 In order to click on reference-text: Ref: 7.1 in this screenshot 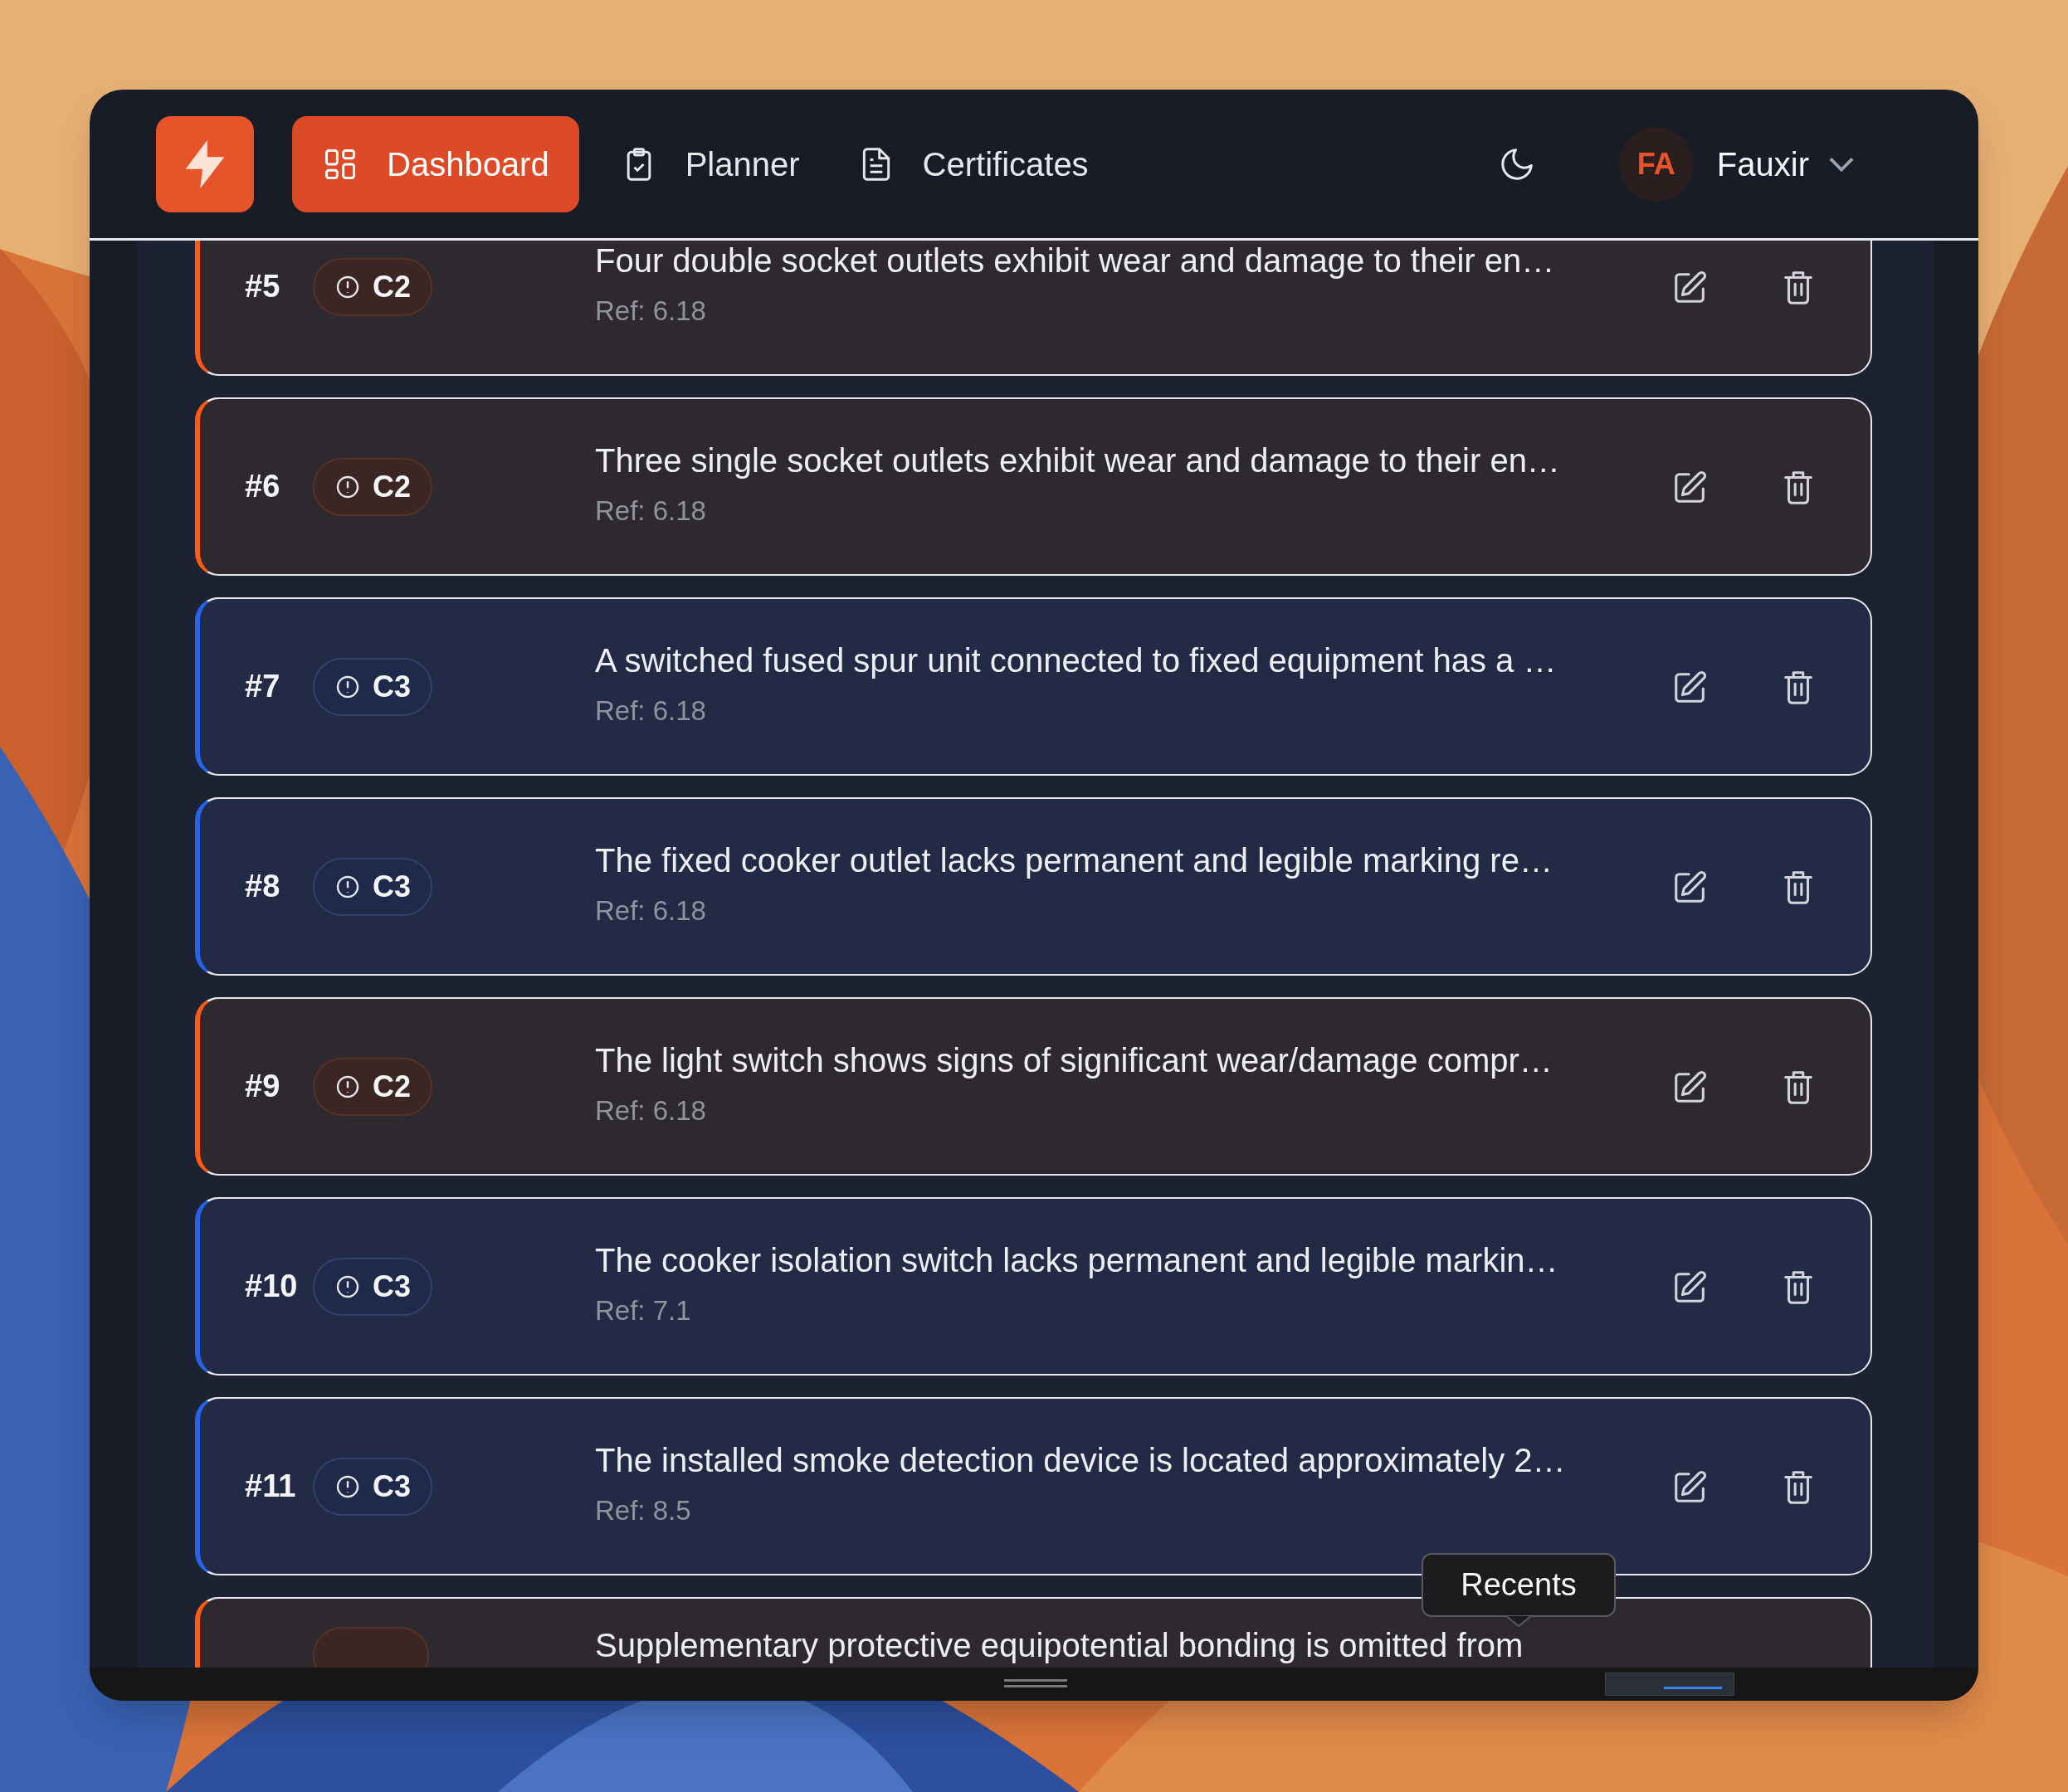, I will do `click(643, 1310)`.